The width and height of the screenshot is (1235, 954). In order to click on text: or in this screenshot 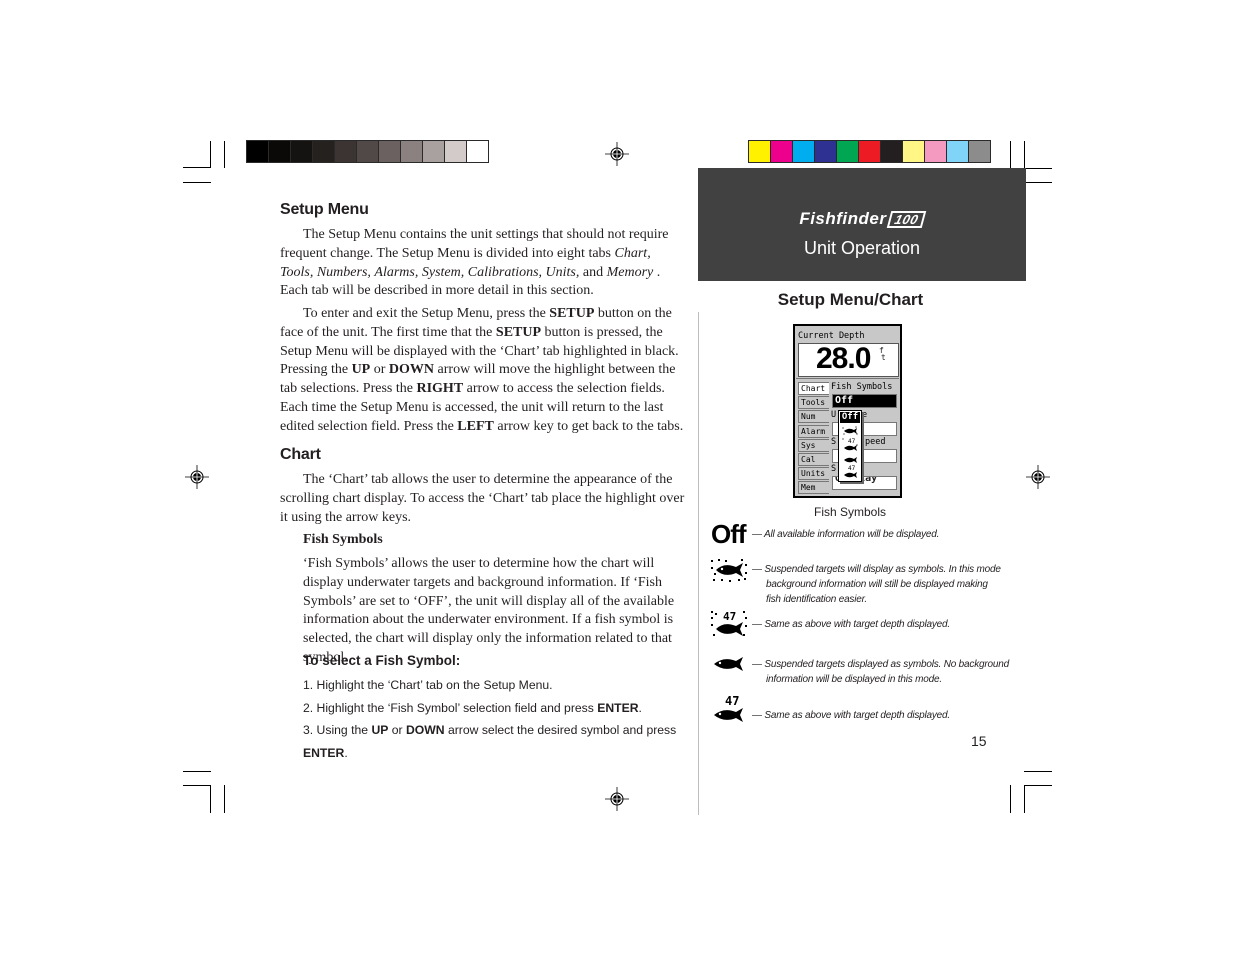, I will do `click(397, 730)`.